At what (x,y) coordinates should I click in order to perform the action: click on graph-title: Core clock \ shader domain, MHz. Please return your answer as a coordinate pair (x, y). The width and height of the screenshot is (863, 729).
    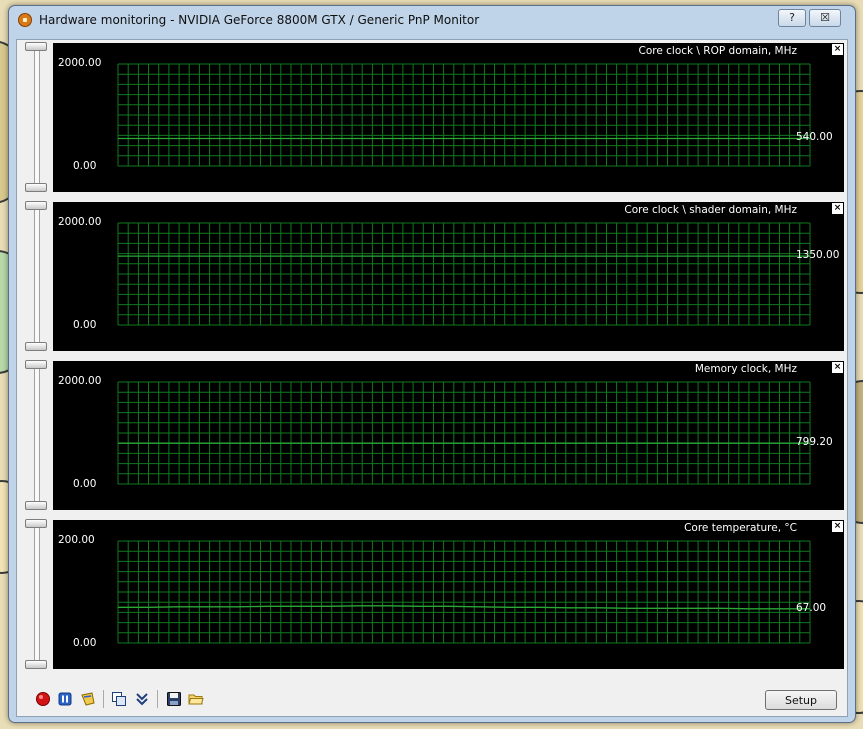
    Looking at the image, I should click on (710, 210).